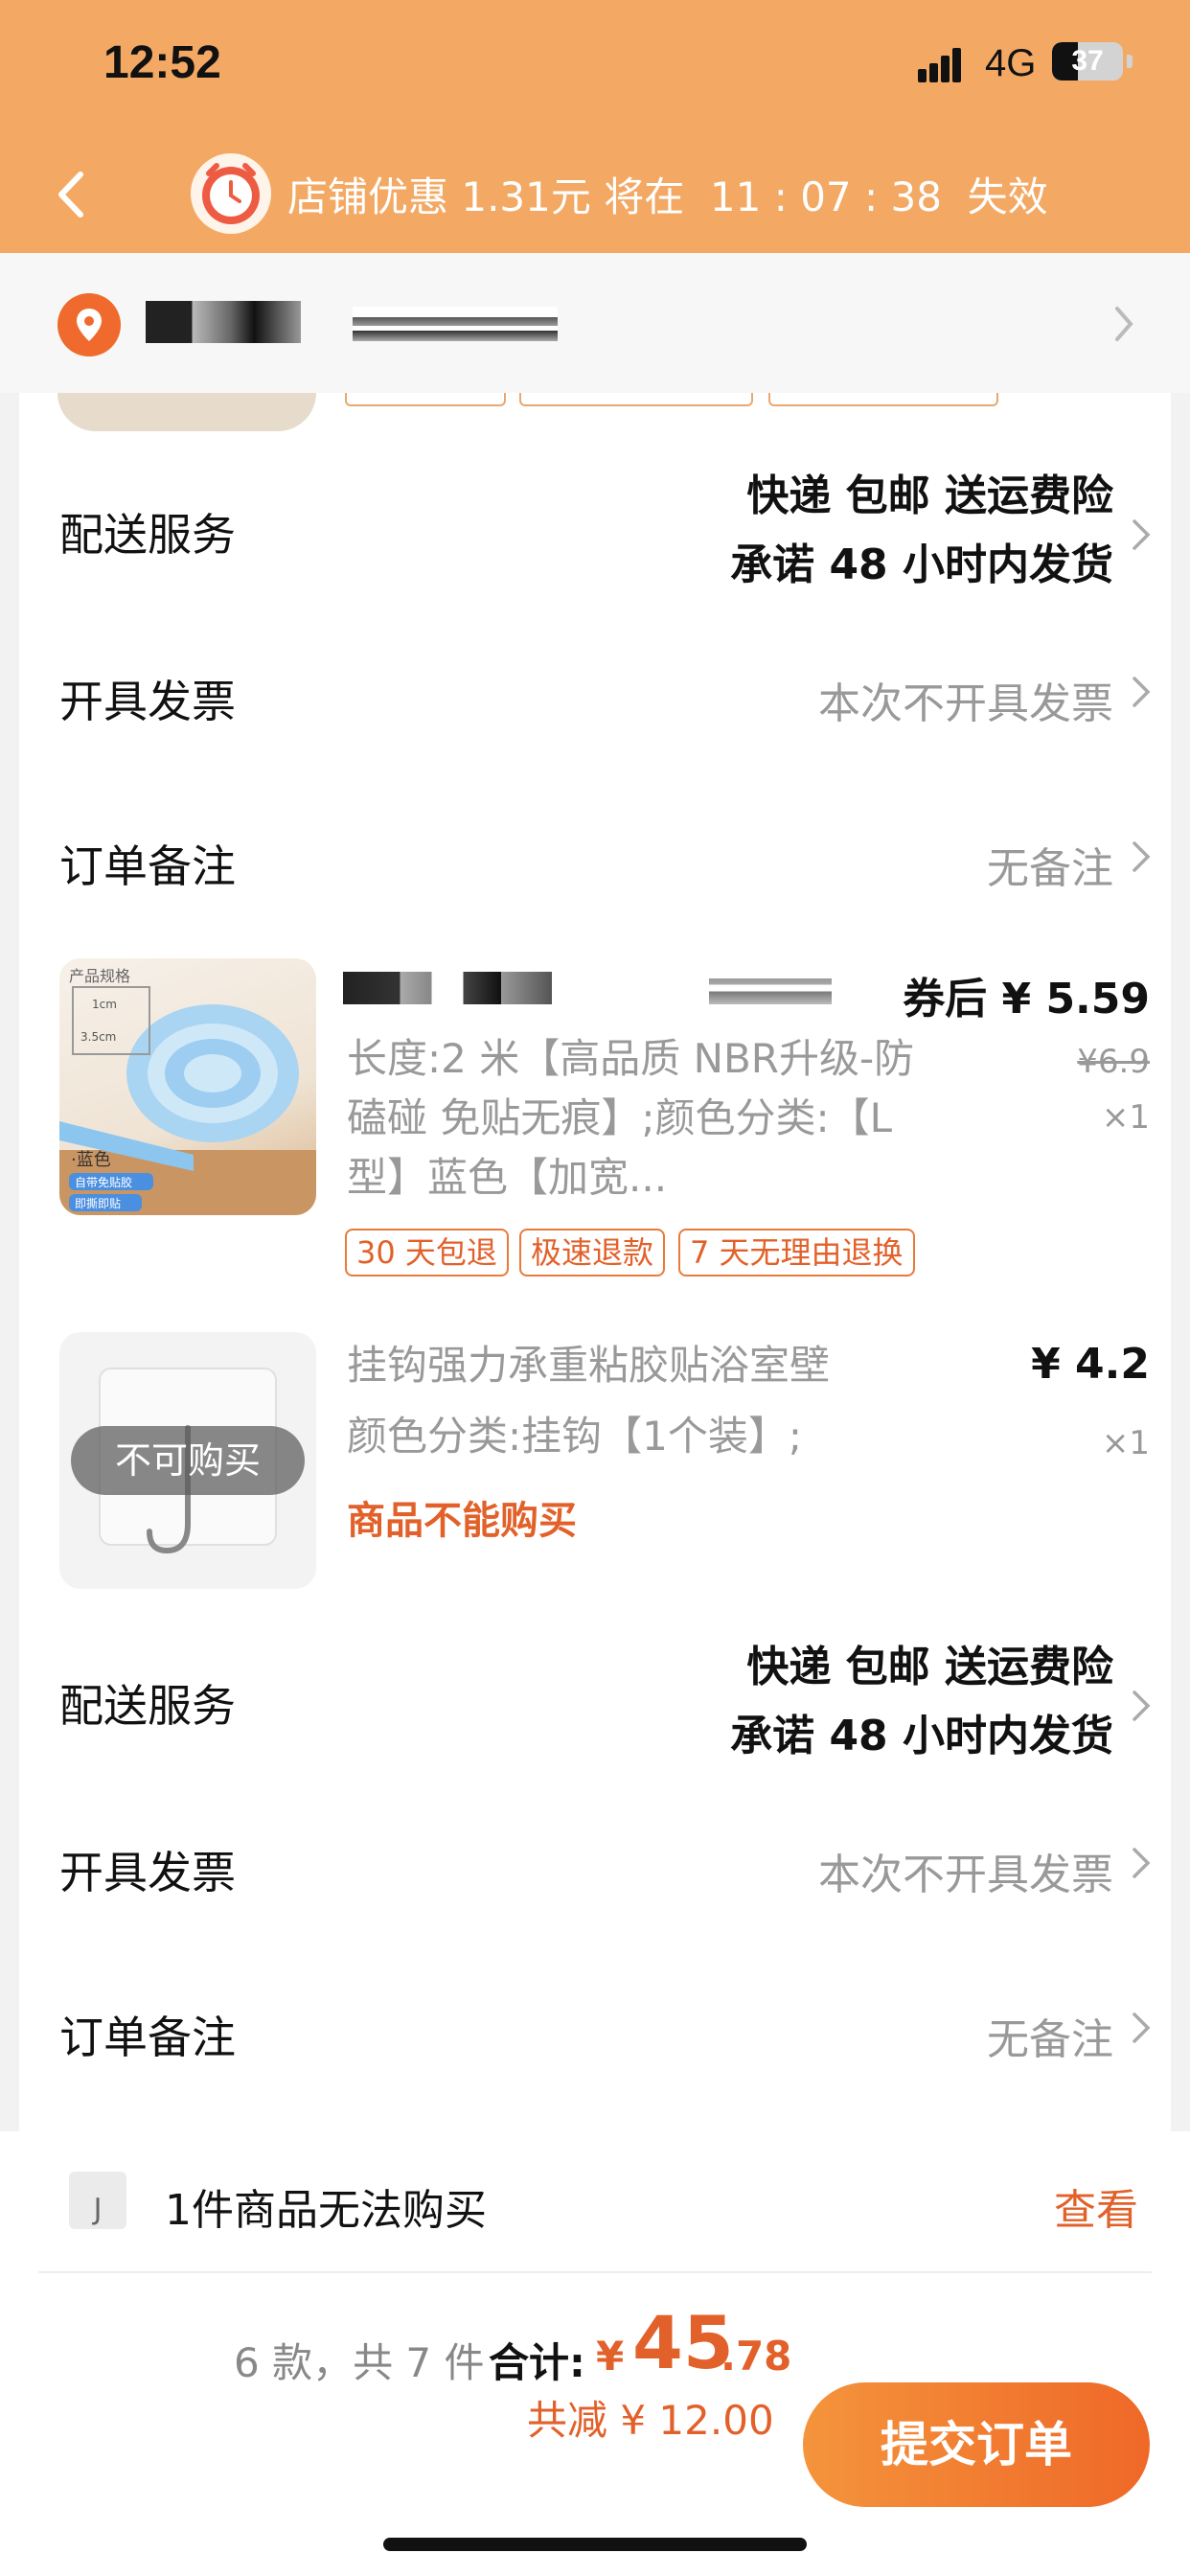 The height and width of the screenshot is (2576, 1190). I want to click on store-promo-banner: 店铺优惠 1.31元 将在 11 : 07 : 38 失效, so click(619, 194).